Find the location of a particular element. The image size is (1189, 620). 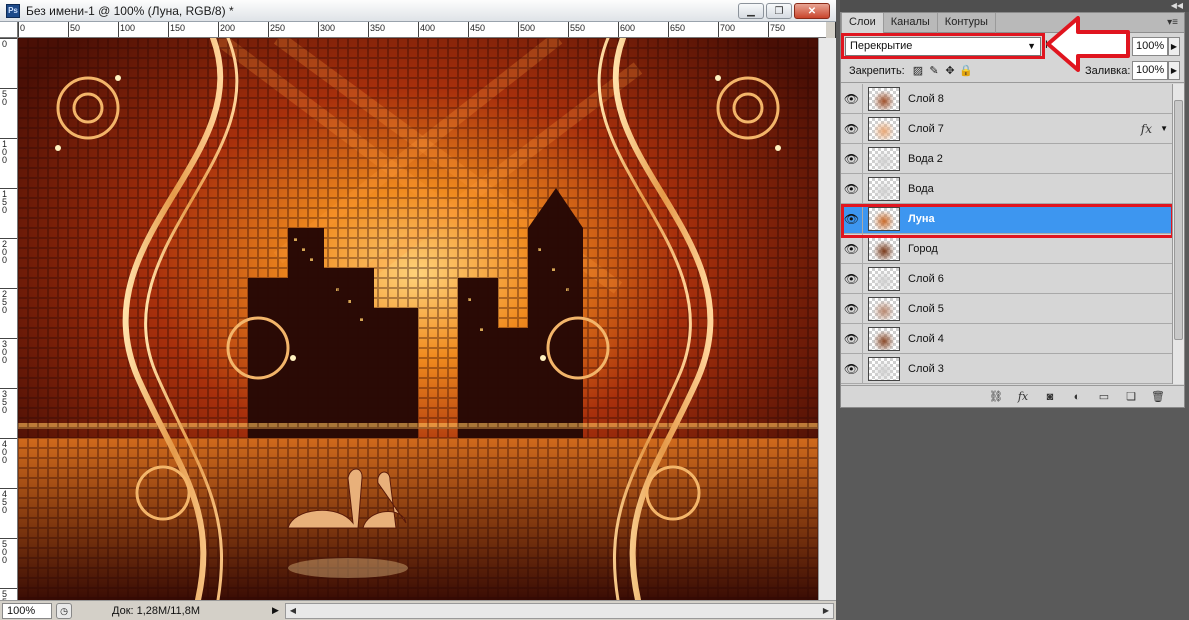

panel-menu-icon: ▾≡ is located at coordinates (1172, 22).